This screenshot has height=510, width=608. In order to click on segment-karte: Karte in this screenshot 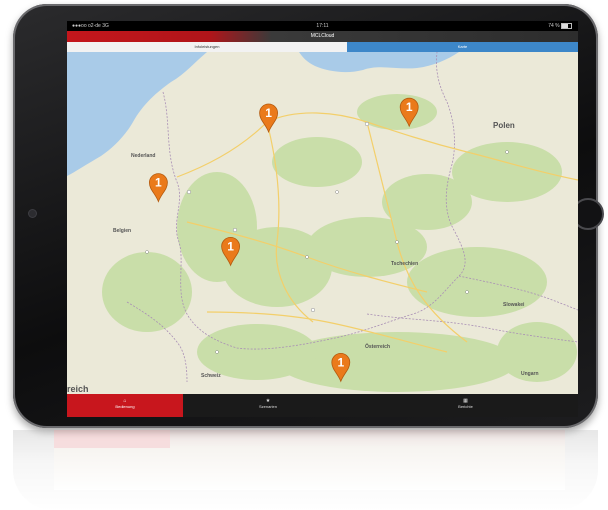, I will do `click(462, 47)`.